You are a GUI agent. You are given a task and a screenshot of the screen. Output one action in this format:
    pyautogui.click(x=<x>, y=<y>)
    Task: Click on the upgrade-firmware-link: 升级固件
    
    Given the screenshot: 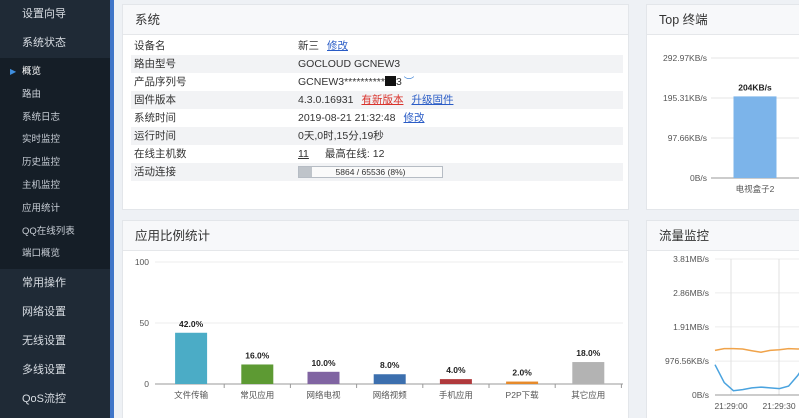 What is the action you would take?
    pyautogui.click(x=432, y=100)
    